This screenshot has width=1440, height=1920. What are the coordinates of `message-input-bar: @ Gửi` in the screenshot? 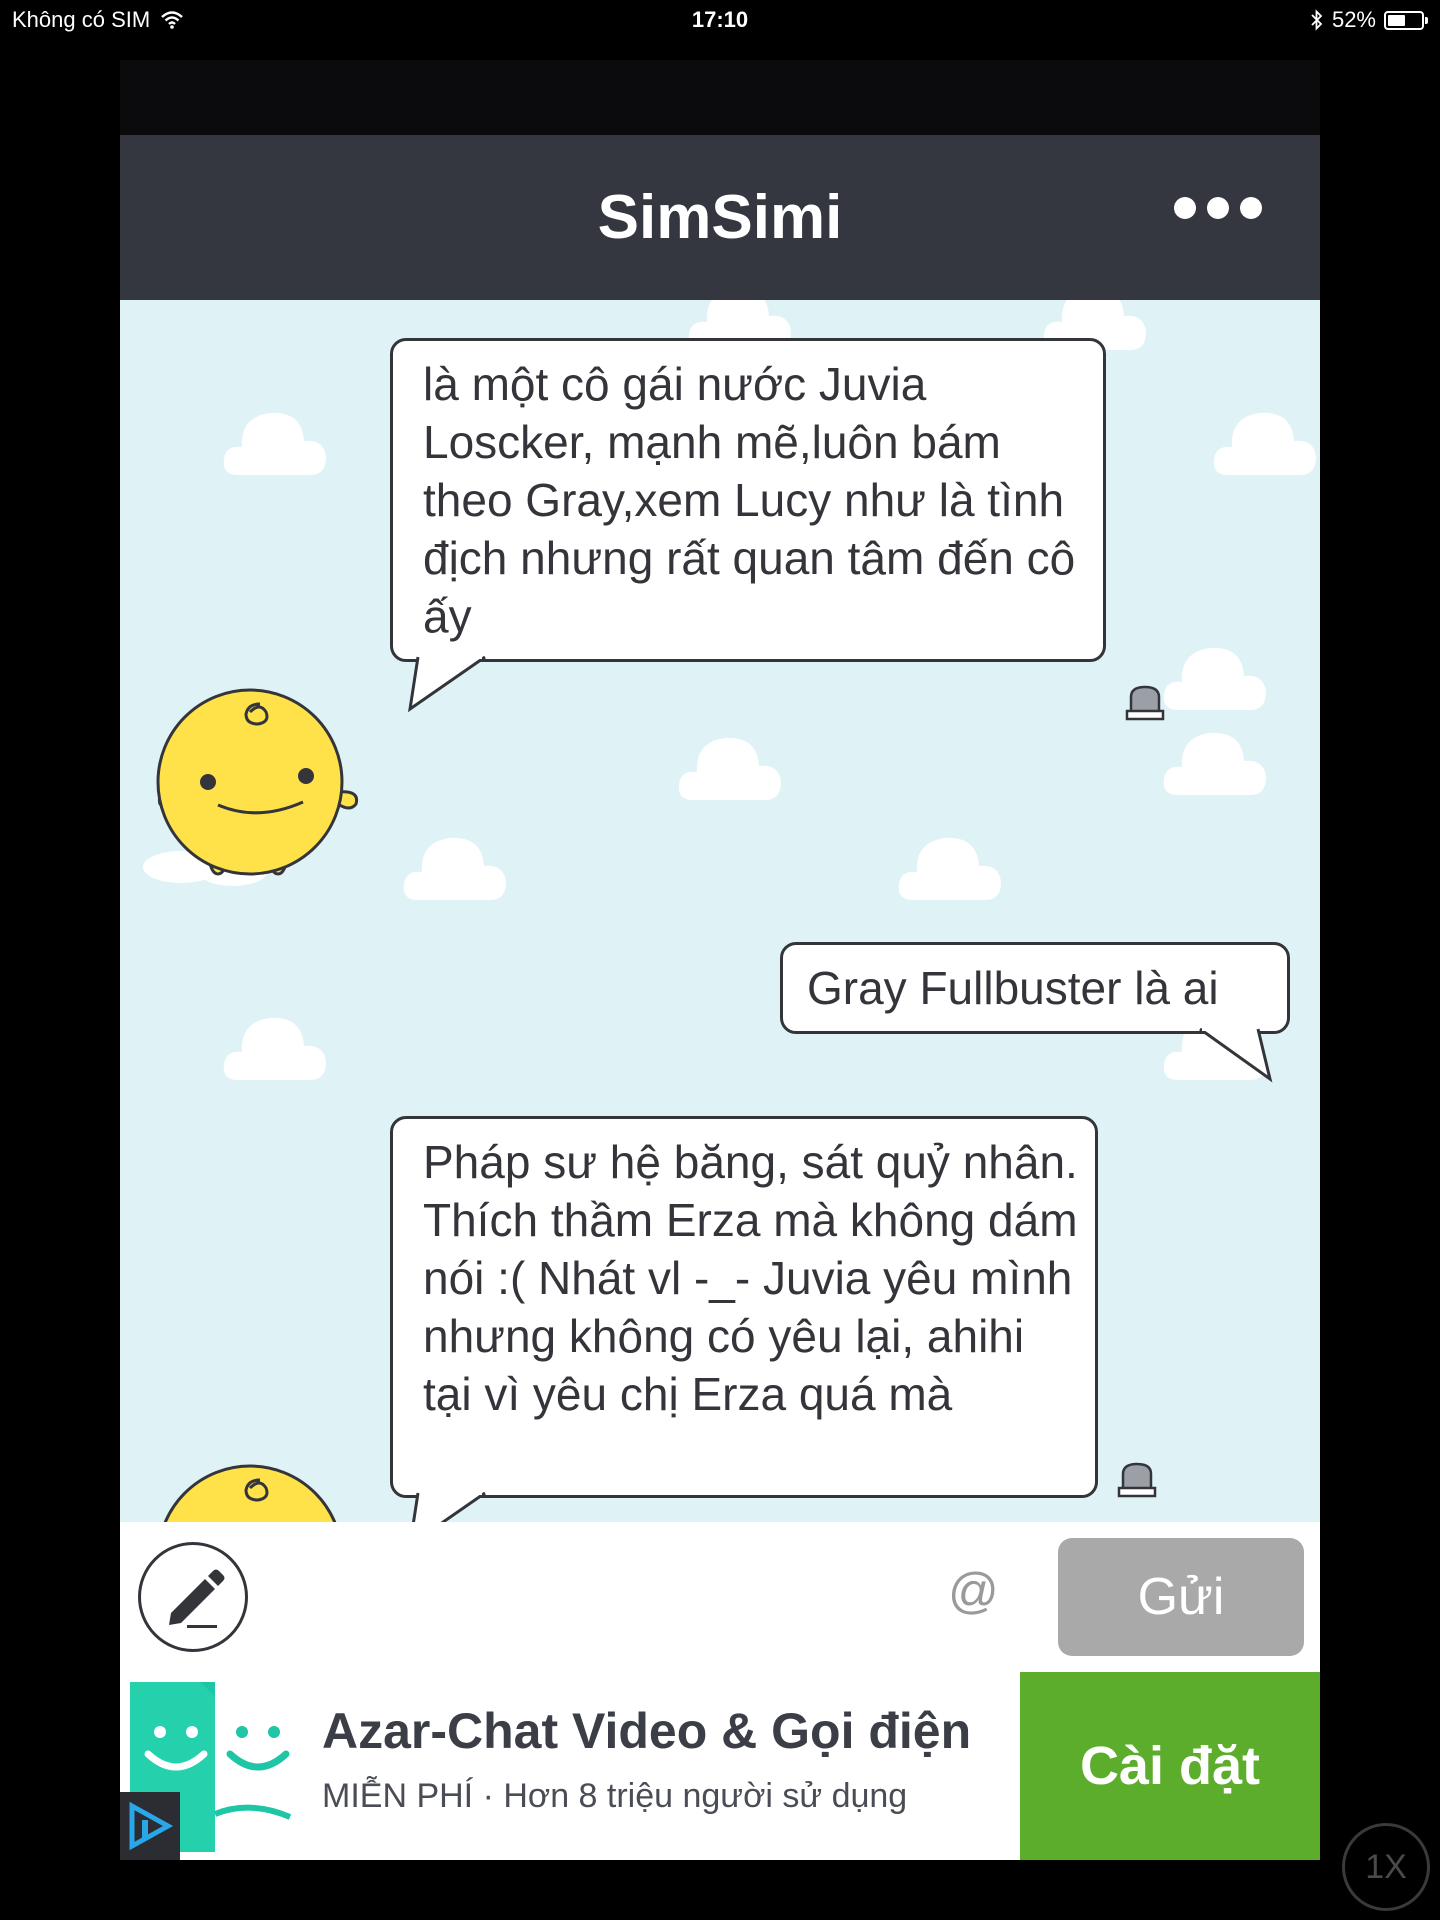 It's located at (720, 1597).